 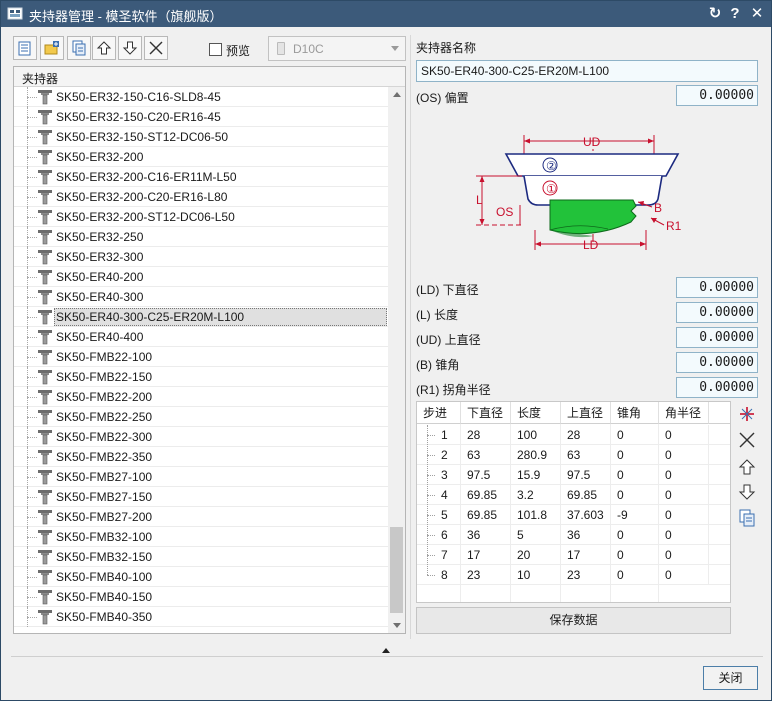 I want to click on table-header-cell: 锥角, so click(x=635, y=413).